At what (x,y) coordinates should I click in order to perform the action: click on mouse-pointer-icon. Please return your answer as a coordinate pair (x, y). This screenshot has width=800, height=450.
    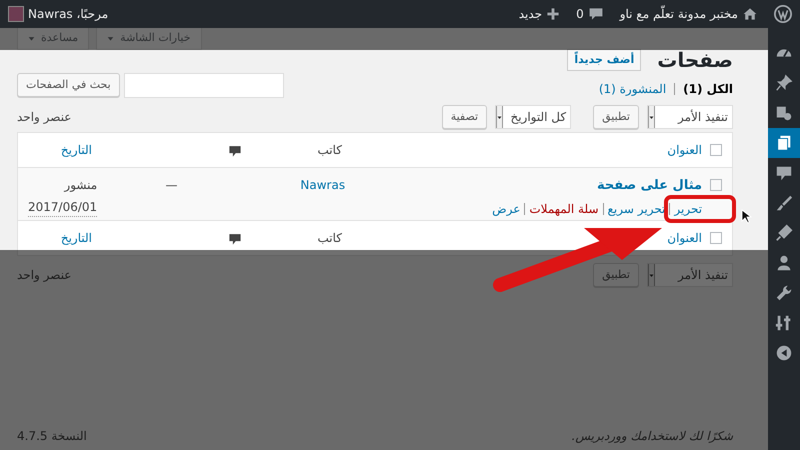
    Looking at the image, I should click on (747, 216).